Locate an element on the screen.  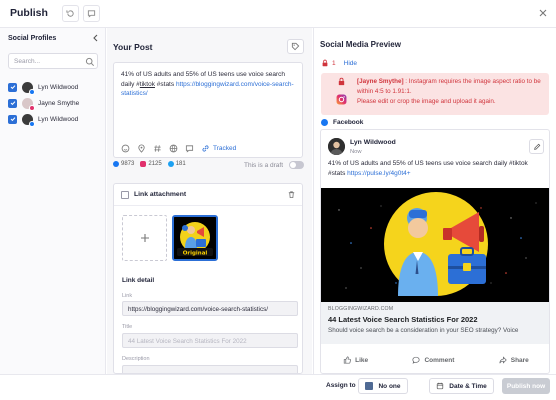
post-text-hashtags: #stats is located at coordinates (165, 84).